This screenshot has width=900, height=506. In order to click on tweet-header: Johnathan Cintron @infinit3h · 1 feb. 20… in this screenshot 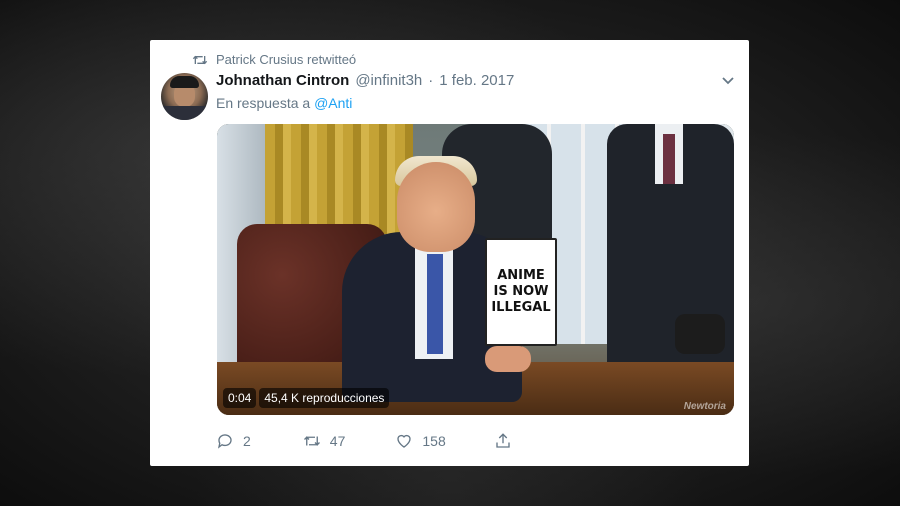, I will do `click(365, 80)`.